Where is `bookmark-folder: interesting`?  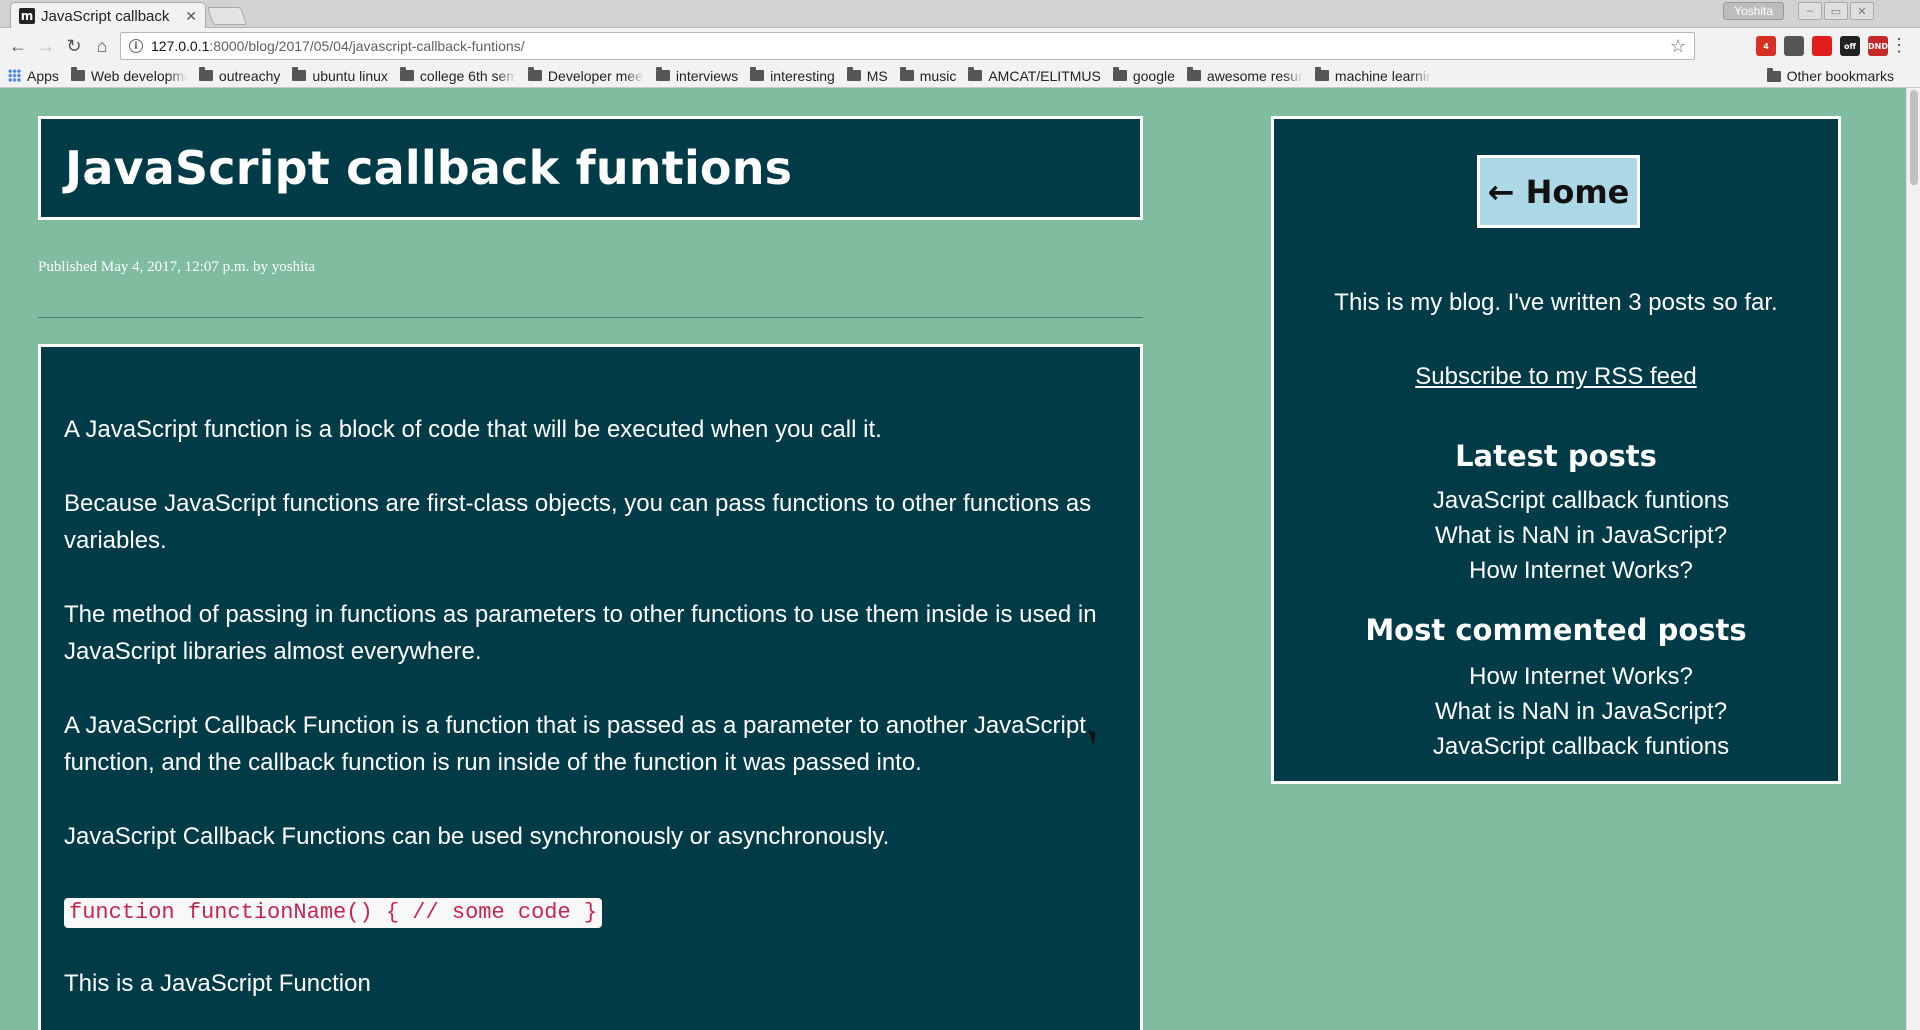 bookmark-folder: interesting is located at coordinates (792, 75).